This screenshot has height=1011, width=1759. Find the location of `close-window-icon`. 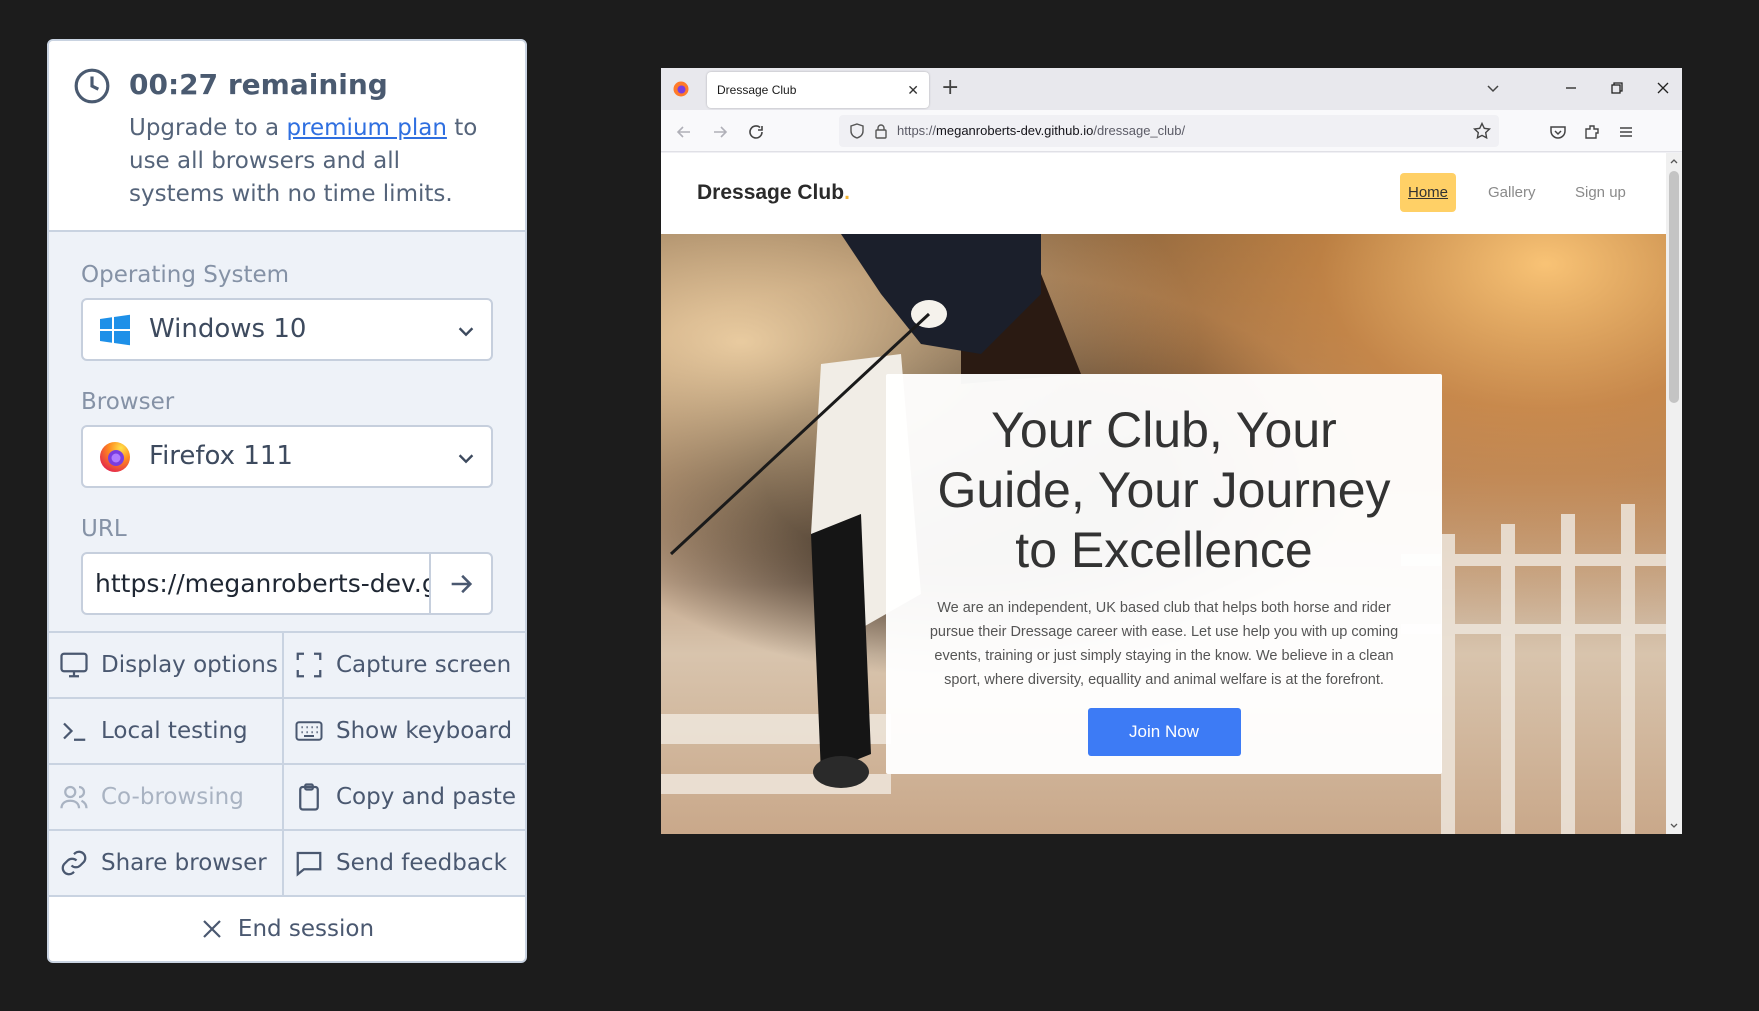

close-window-icon is located at coordinates (1663, 88).